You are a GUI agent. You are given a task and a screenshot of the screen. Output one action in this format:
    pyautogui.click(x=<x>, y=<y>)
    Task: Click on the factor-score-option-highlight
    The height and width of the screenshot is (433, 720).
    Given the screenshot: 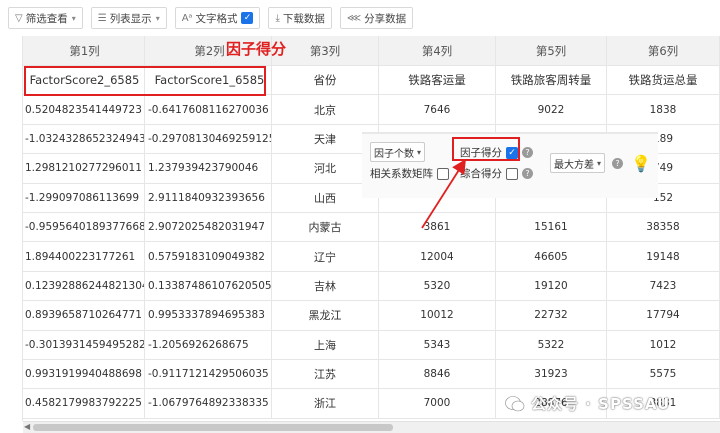 What is the action you would take?
    pyautogui.click(x=486, y=149)
    